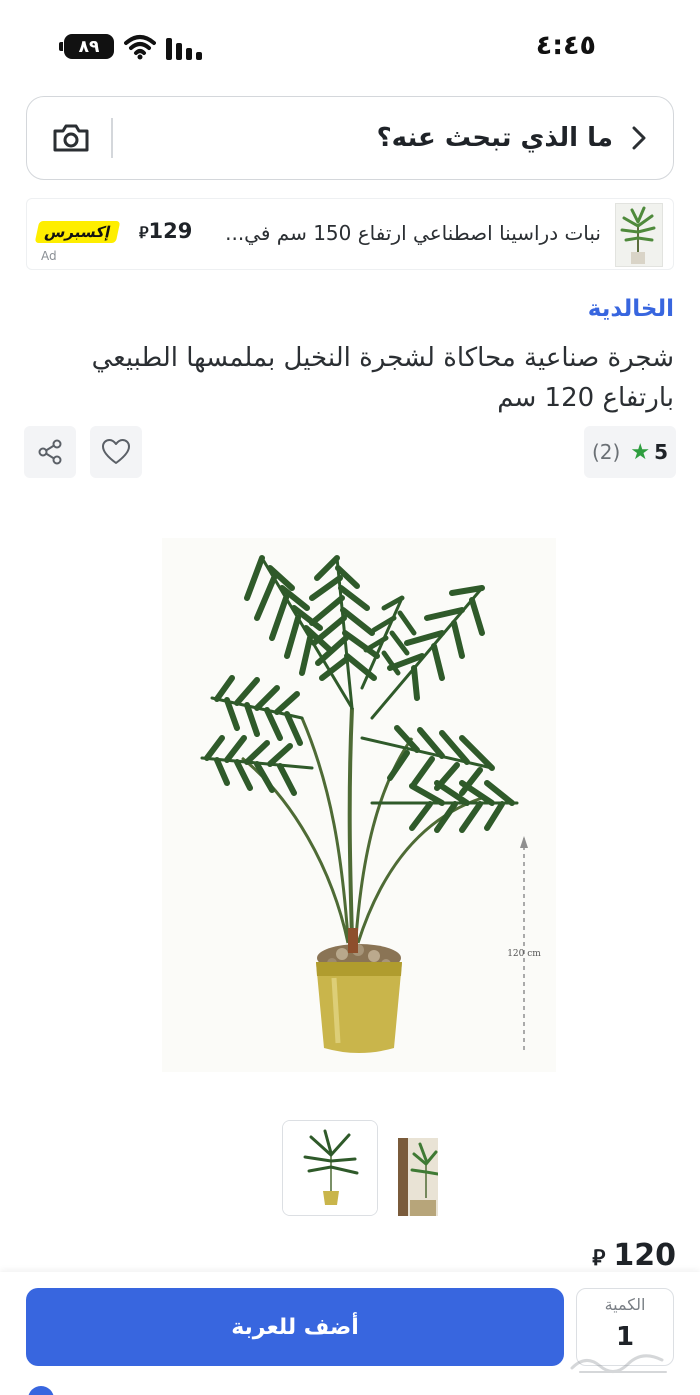 The width and height of the screenshot is (700, 1395). Describe the element at coordinates (639, 138) in the screenshot. I see `chevron-right-icon` at that location.